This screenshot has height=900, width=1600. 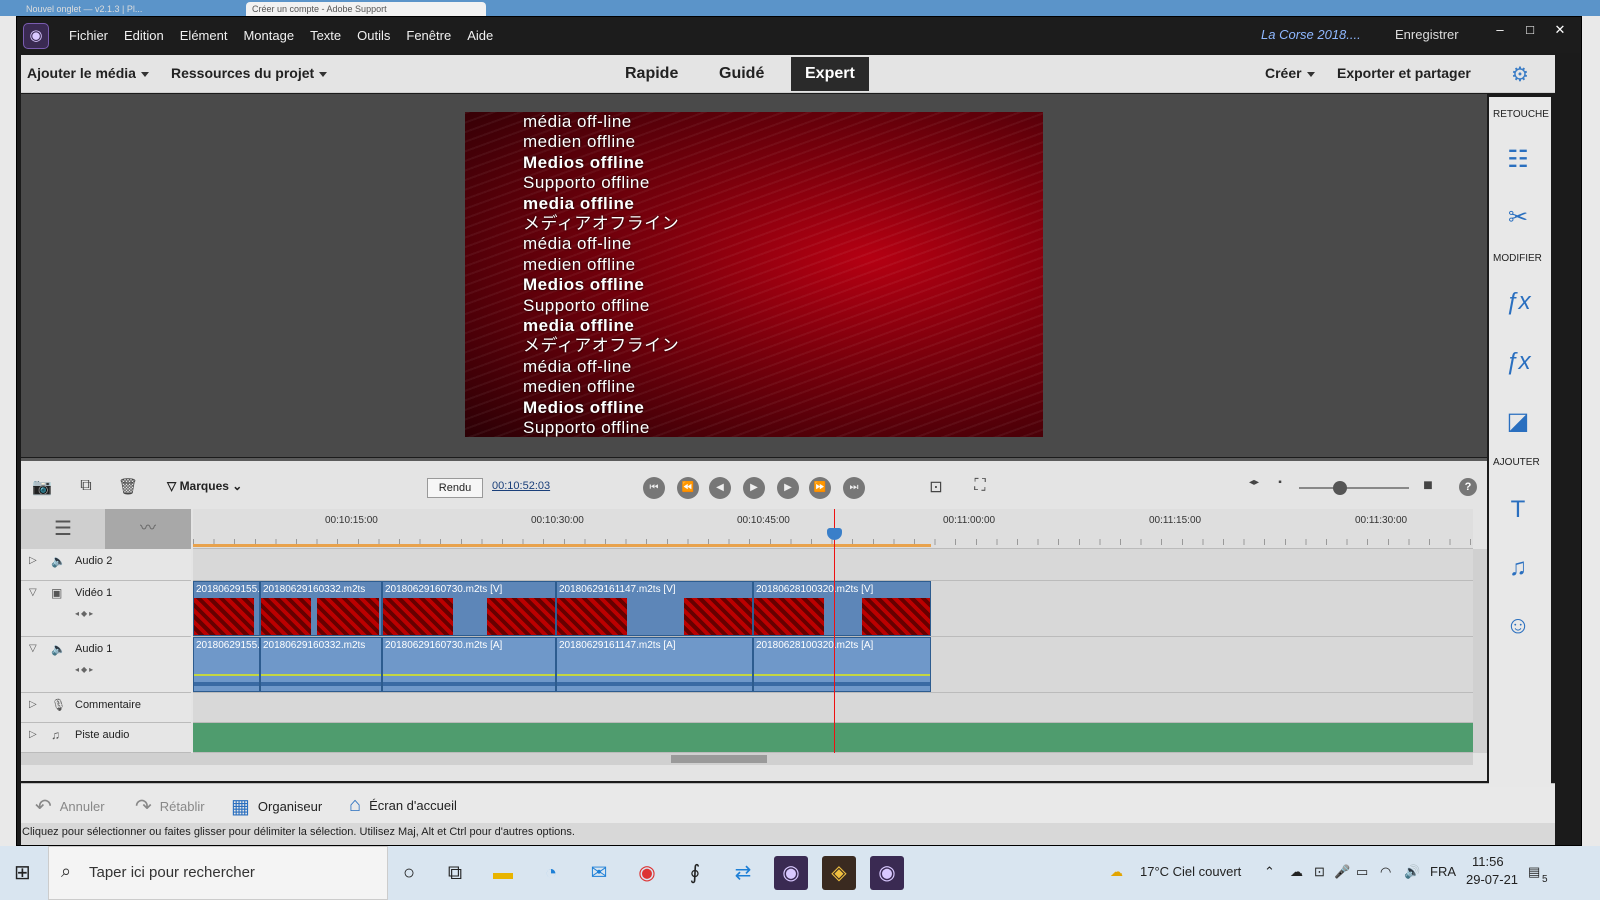 I want to click on horizontal-scrollbar, so click(x=747, y=759).